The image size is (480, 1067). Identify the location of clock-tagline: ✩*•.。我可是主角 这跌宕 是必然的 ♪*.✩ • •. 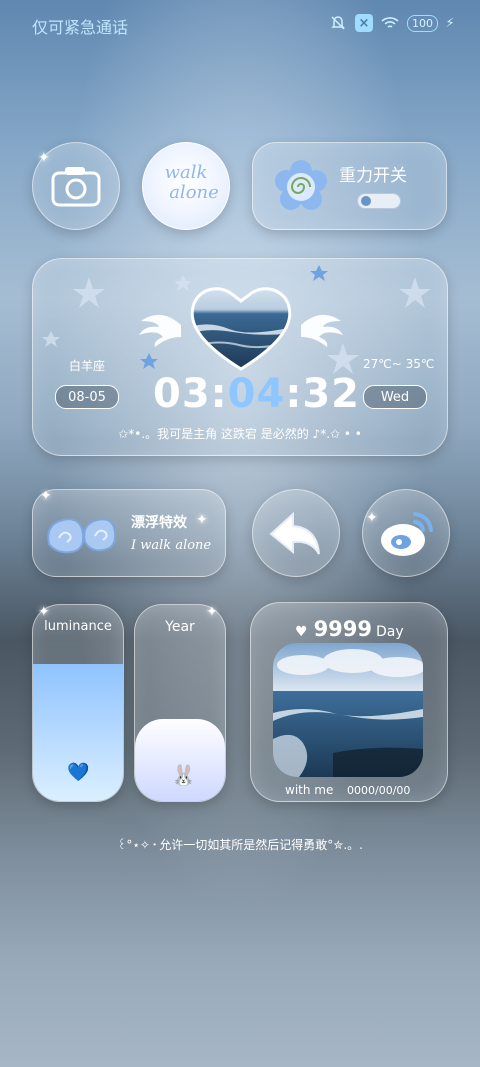
(240, 434).